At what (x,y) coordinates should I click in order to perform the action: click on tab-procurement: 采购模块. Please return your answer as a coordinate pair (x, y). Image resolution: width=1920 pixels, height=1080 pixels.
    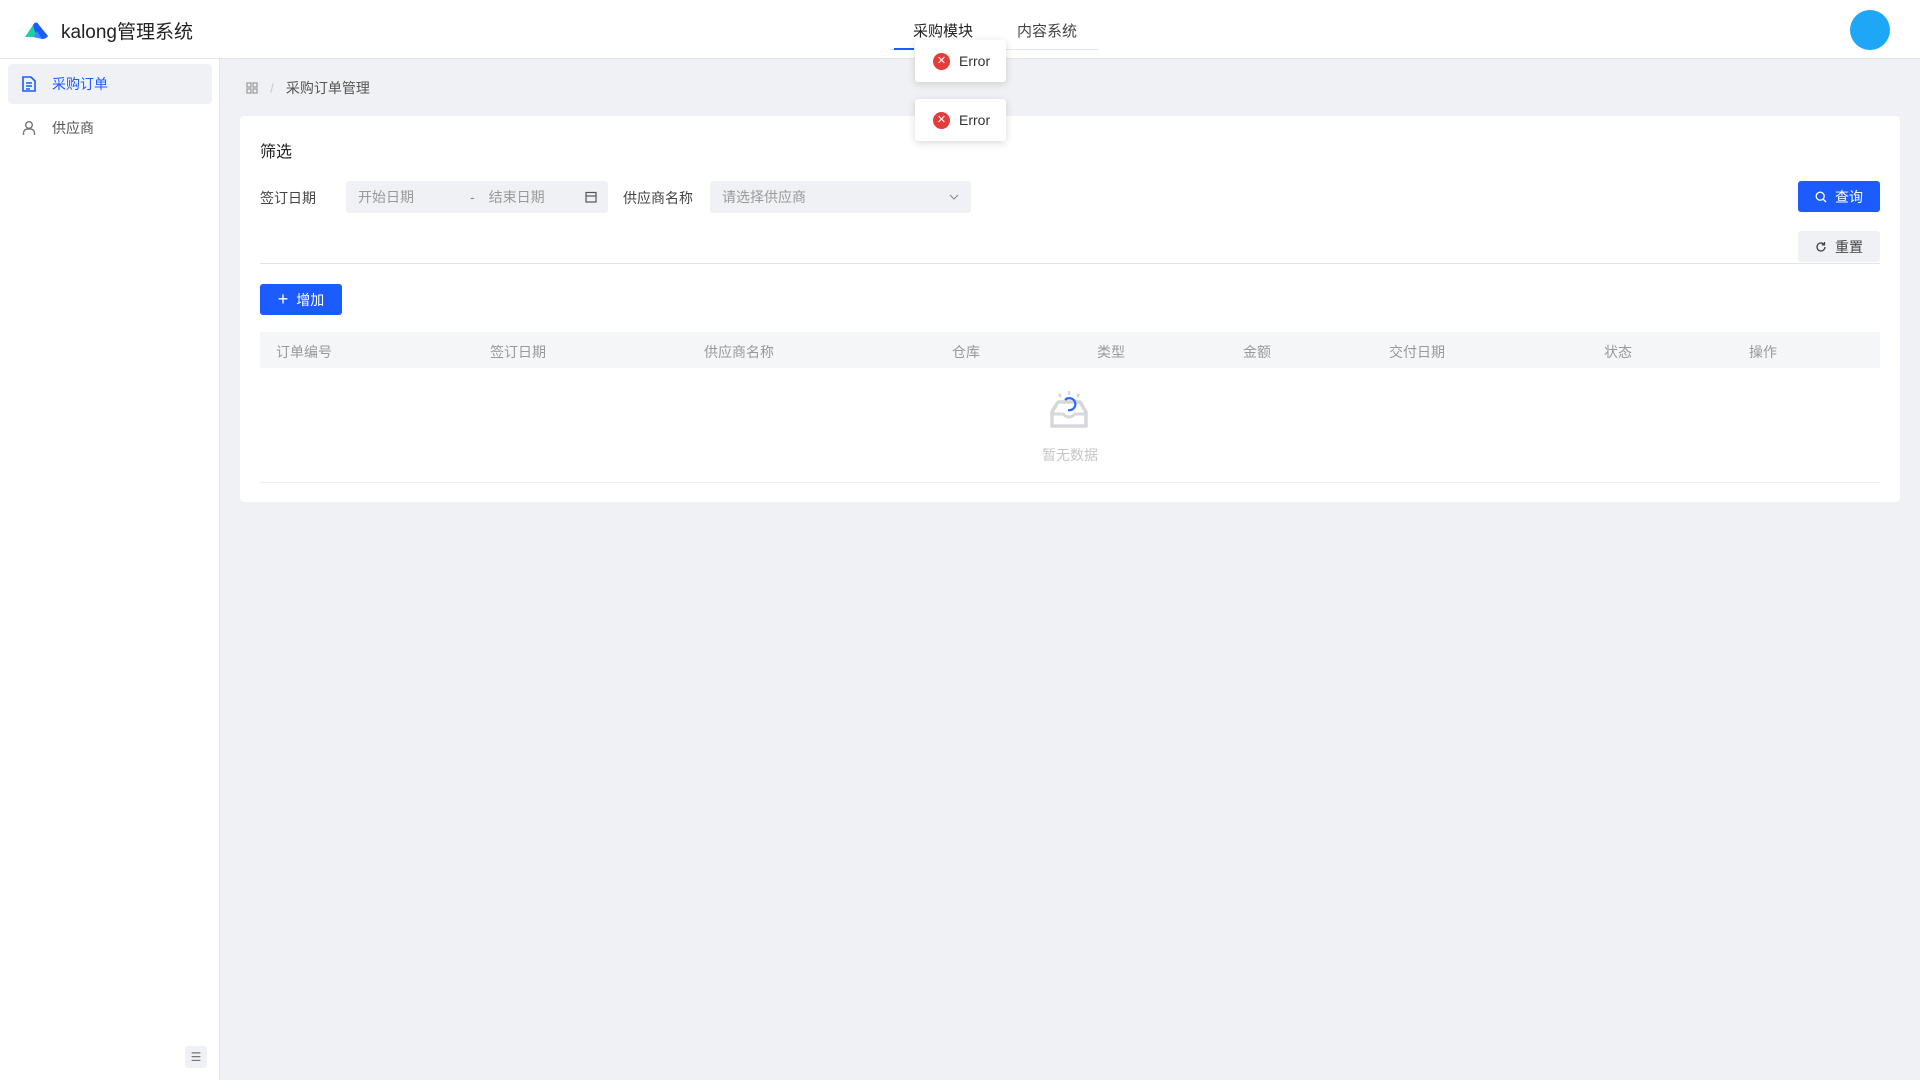
    Looking at the image, I should click on (943, 30).